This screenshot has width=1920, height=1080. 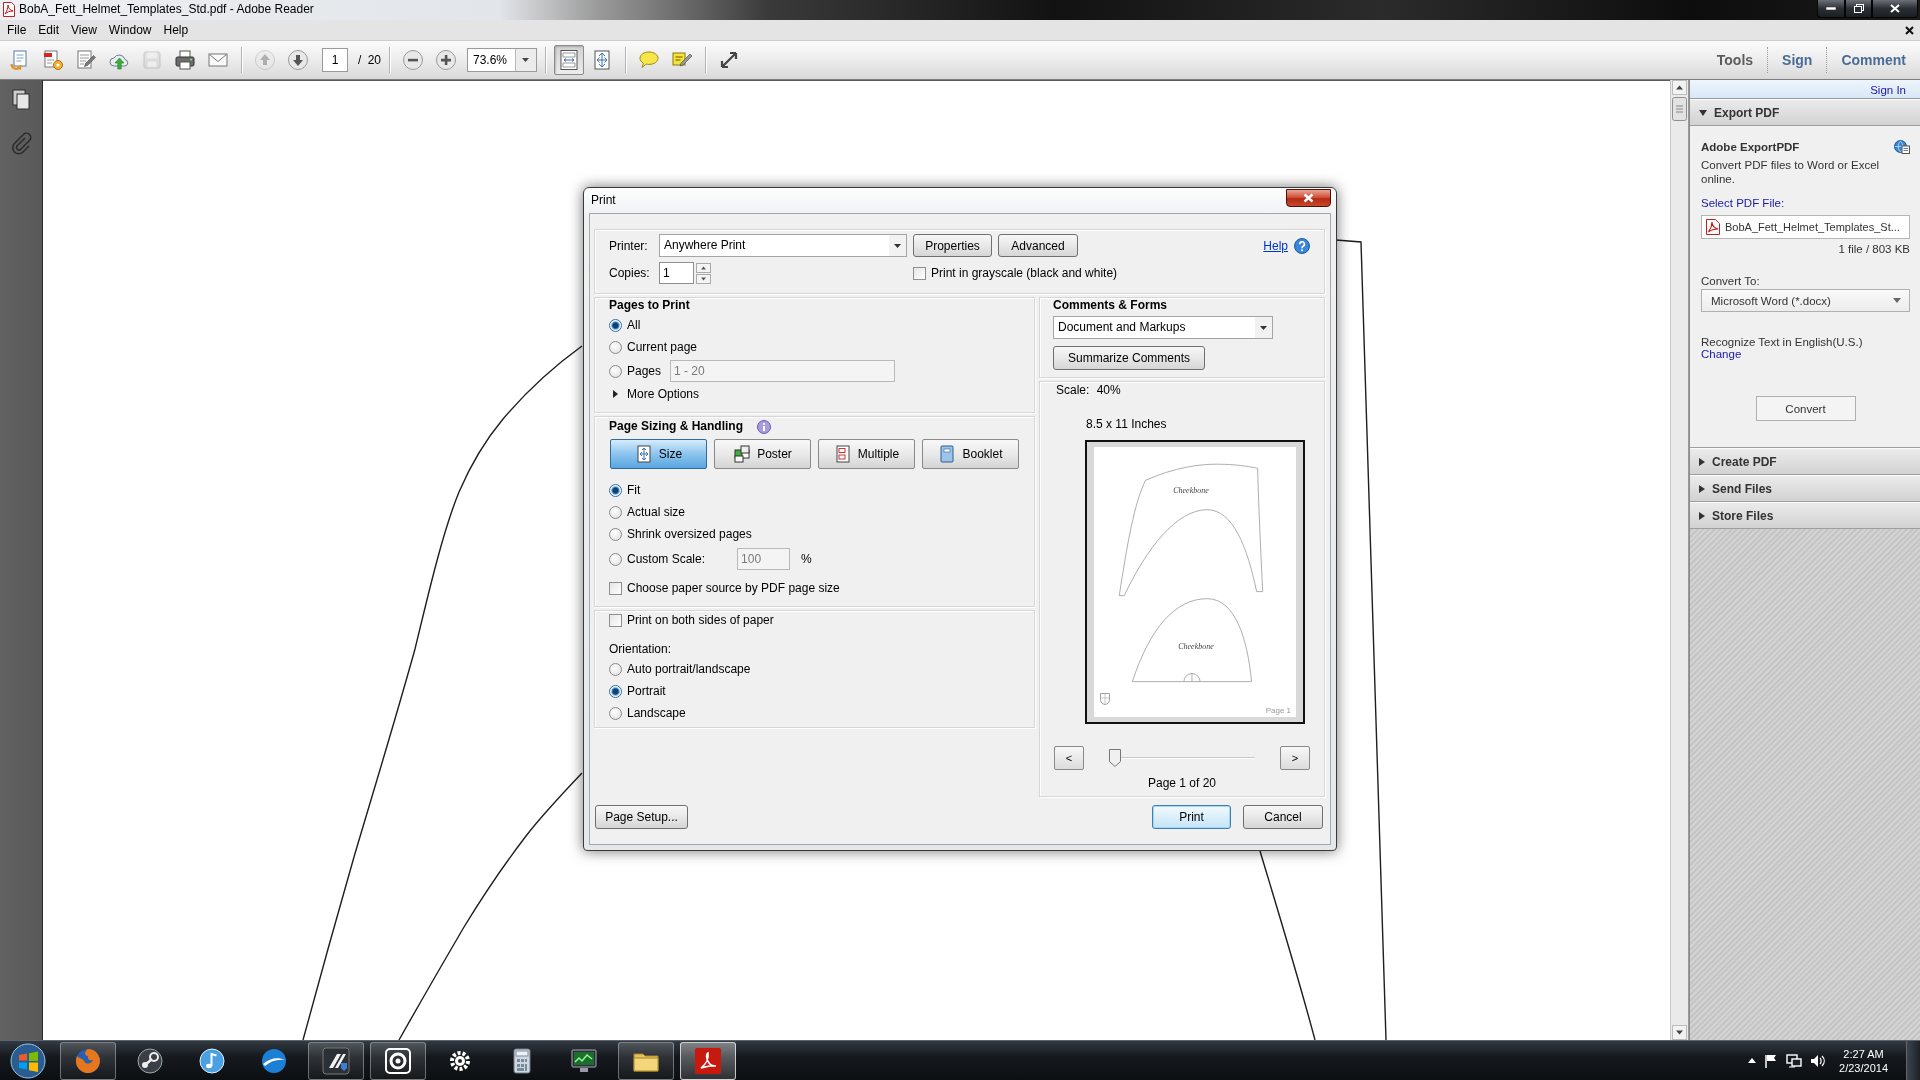 What do you see at coordinates (1182, 758) in the screenshot?
I see `page-slider` at bounding box center [1182, 758].